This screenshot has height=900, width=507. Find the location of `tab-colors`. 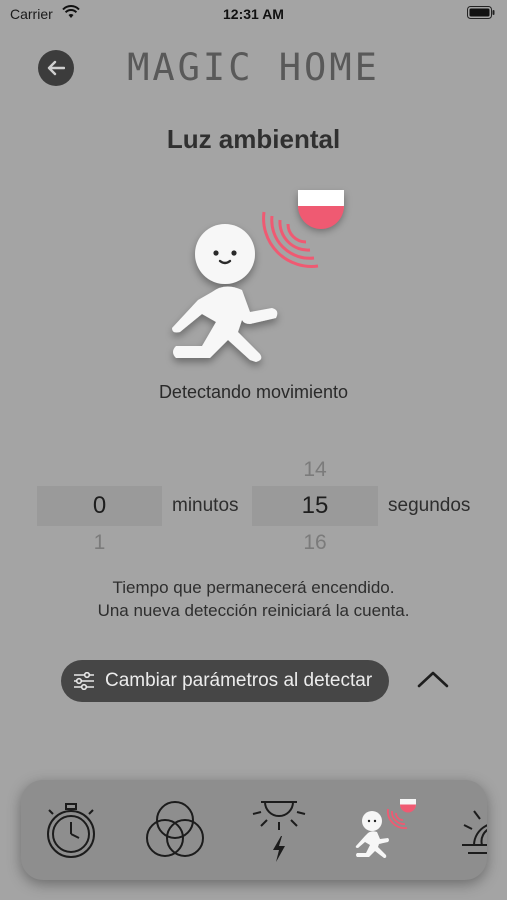

tab-colors is located at coordinates (175, 830).